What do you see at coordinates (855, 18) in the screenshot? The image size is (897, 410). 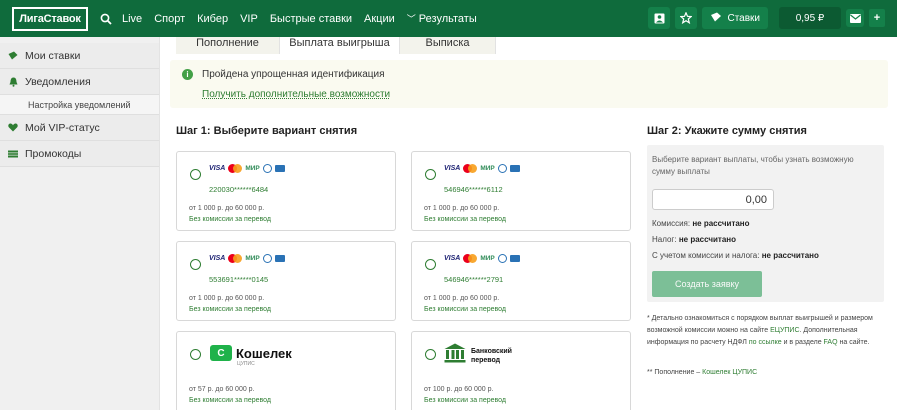 I see `mail-icon` at bounding box center [855, 18].